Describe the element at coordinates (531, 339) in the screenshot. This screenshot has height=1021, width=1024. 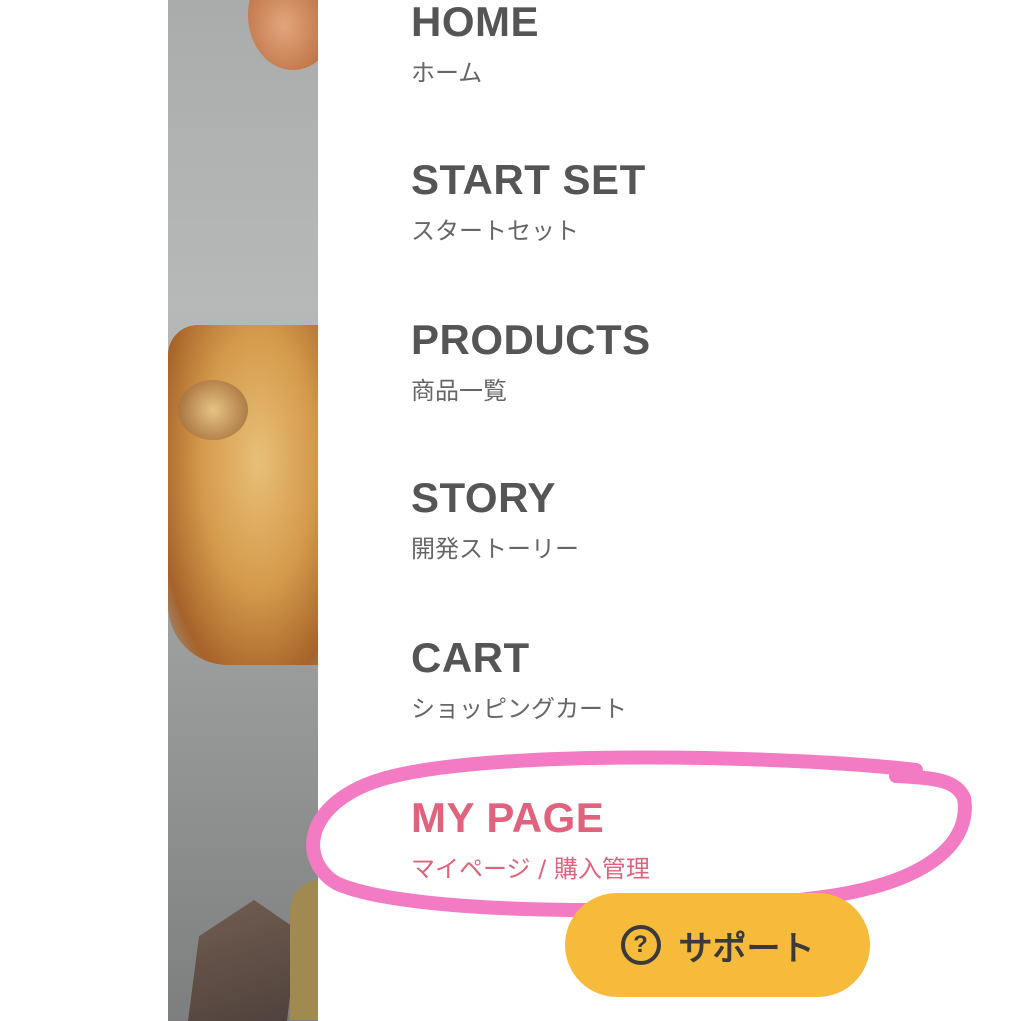
I see `menu-item-title: PRODUCTS` at that location.